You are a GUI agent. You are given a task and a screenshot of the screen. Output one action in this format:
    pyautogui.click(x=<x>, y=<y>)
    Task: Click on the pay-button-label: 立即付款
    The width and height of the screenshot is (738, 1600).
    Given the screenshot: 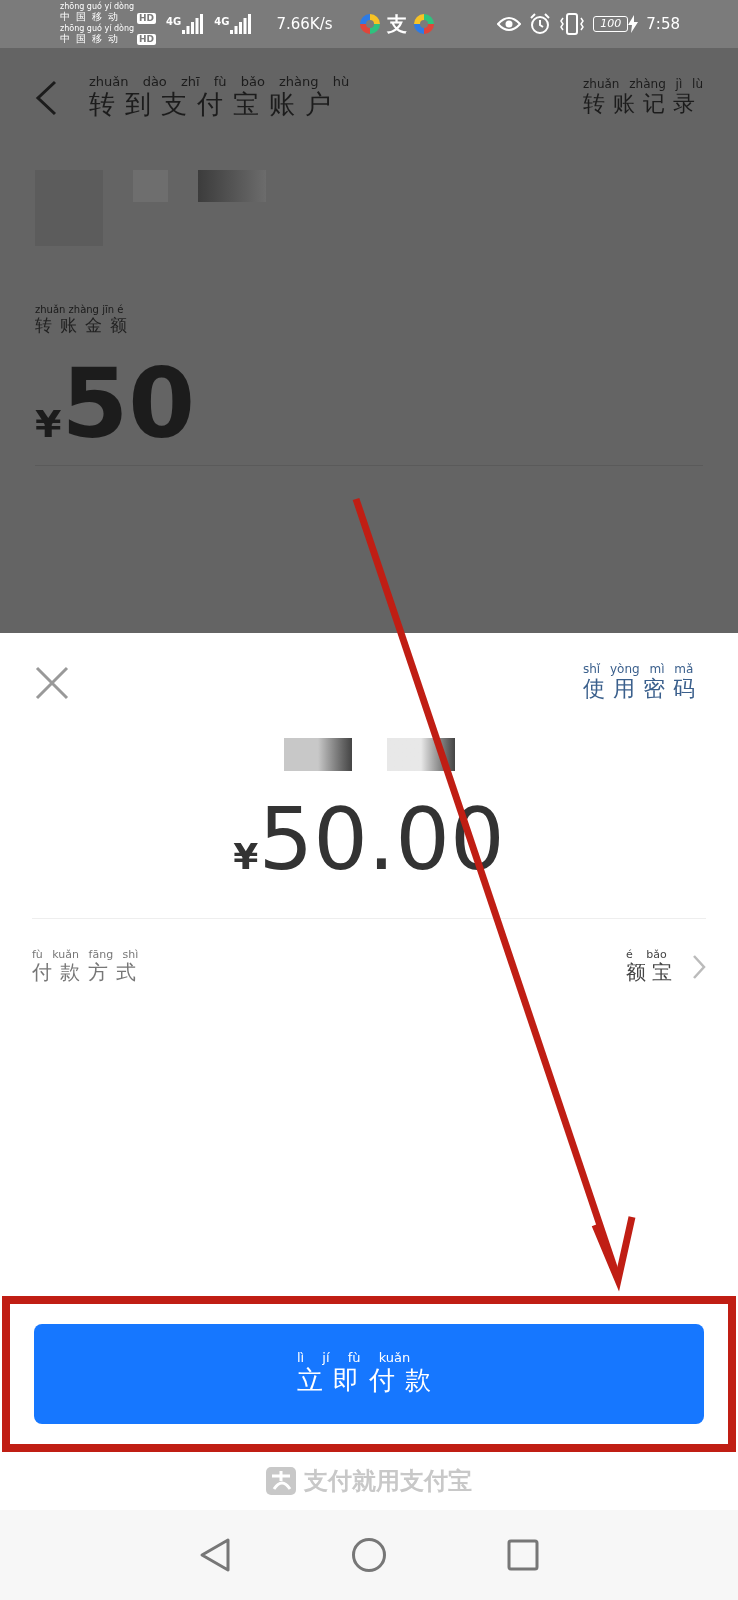 What is the action you would take?
    pyautogui.click(x=369, y=1381)
    